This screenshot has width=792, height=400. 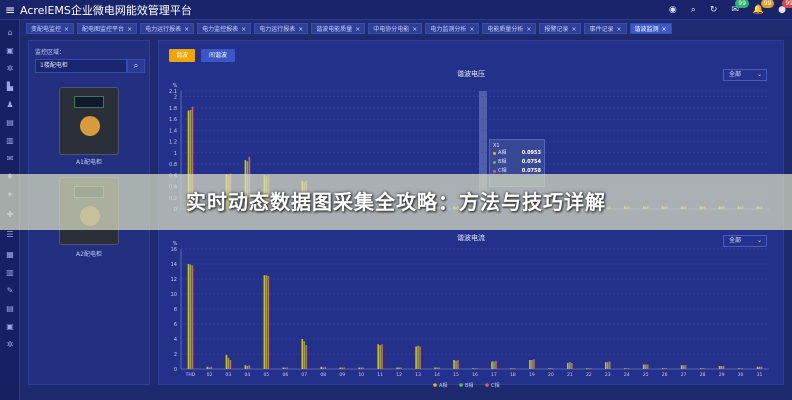 I want to click on x-tick-label: 09, so click(x=342, y=375).